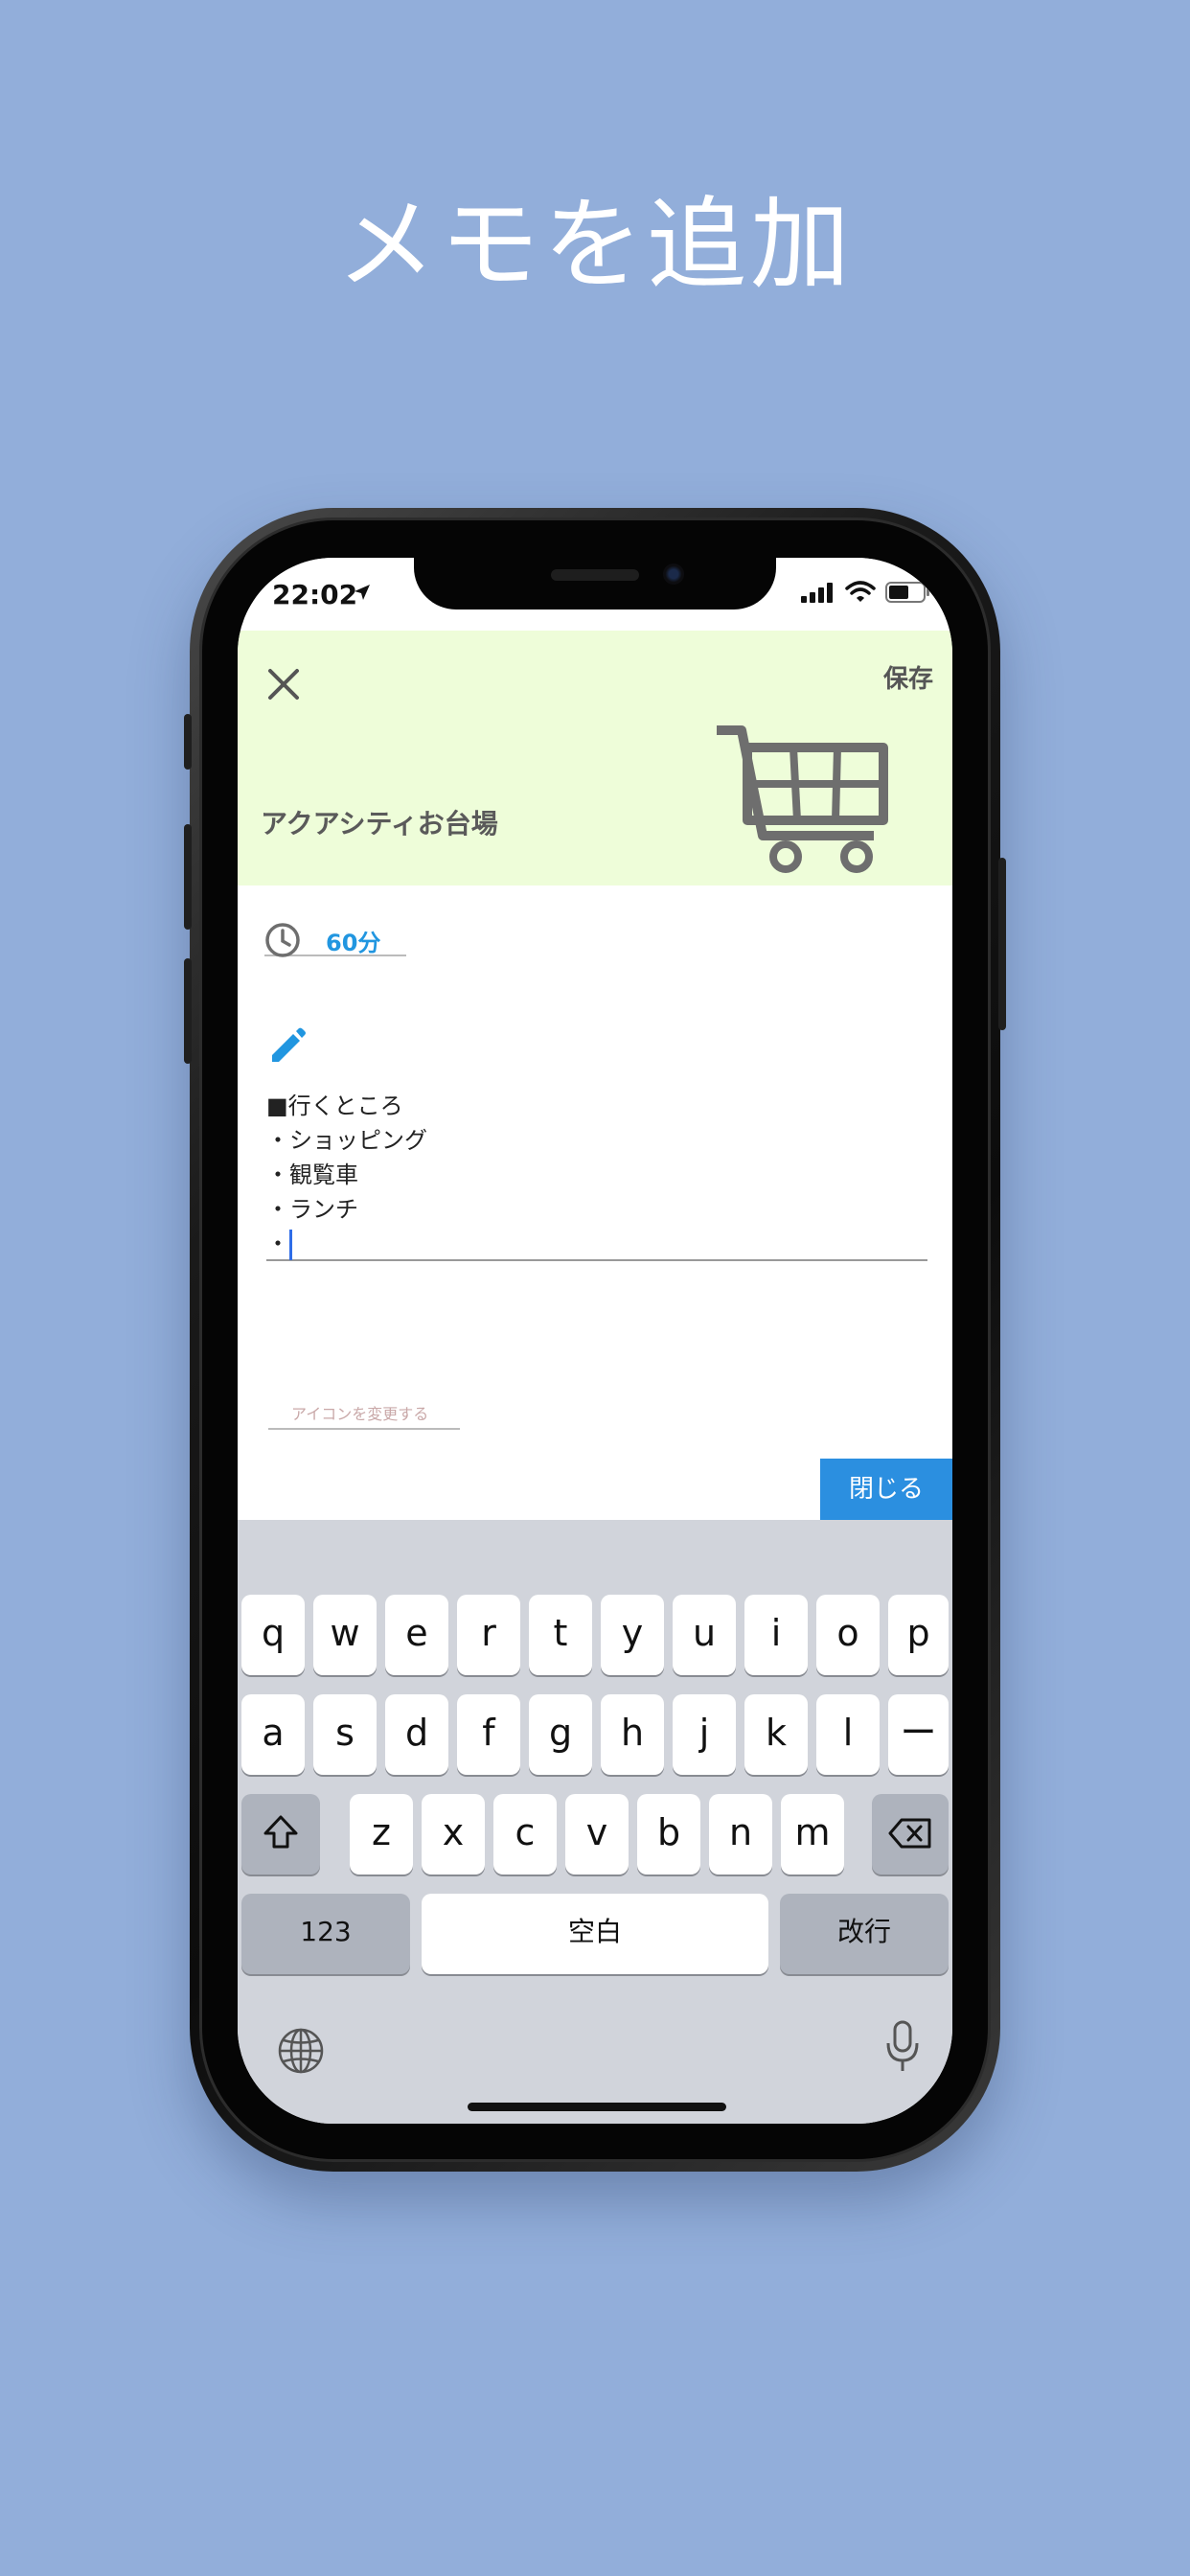  What do you see at coordinates (347, 1140) in the screenshot?
I see `memo-line: ・ショッピング` at bounding box center [347, 1140].